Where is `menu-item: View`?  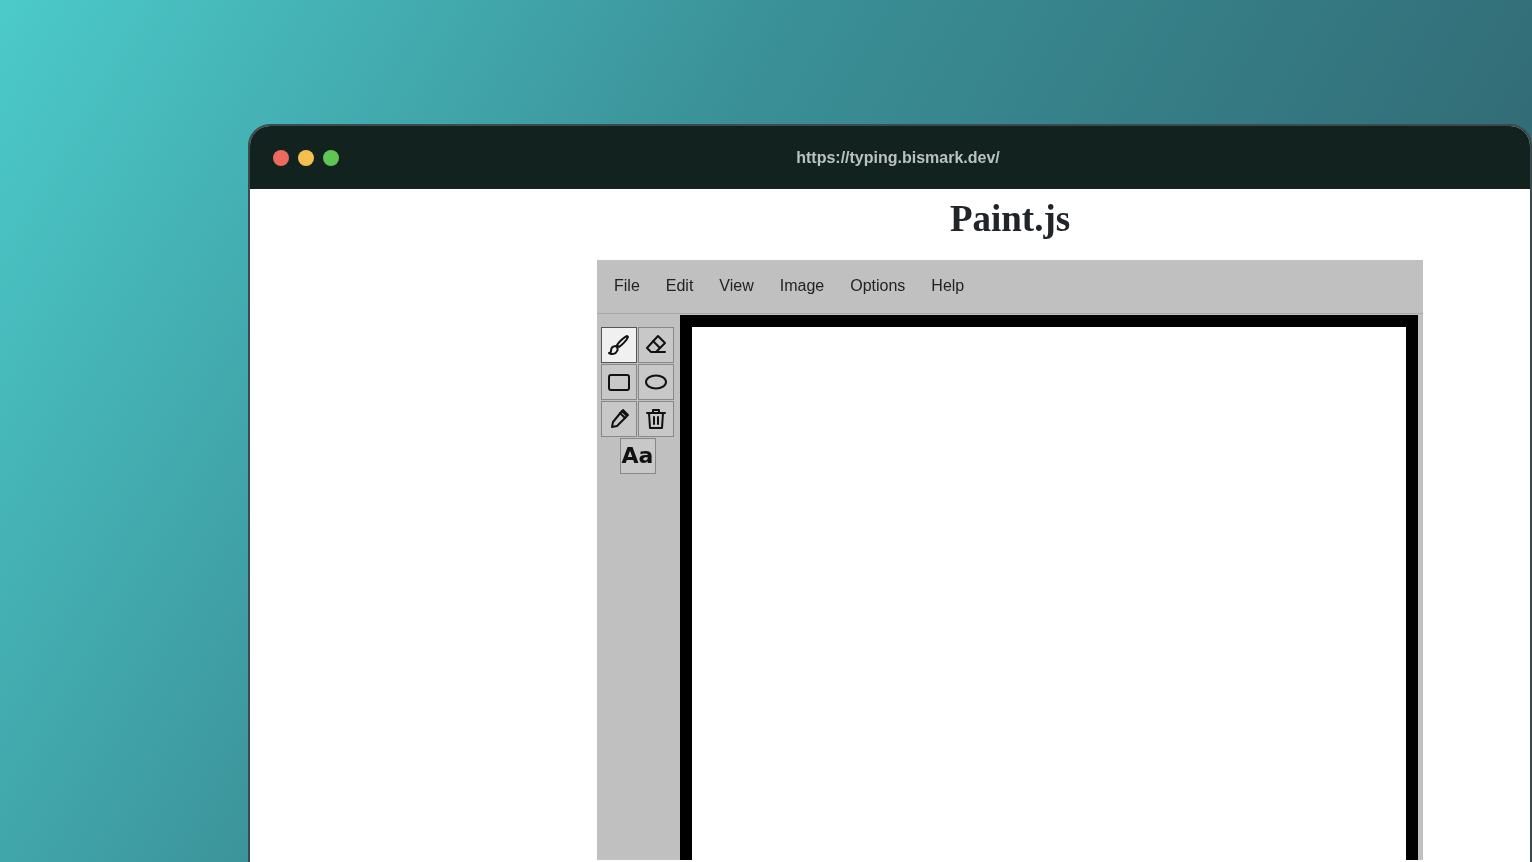 menu-item: View is located at coordinates (736, 286).